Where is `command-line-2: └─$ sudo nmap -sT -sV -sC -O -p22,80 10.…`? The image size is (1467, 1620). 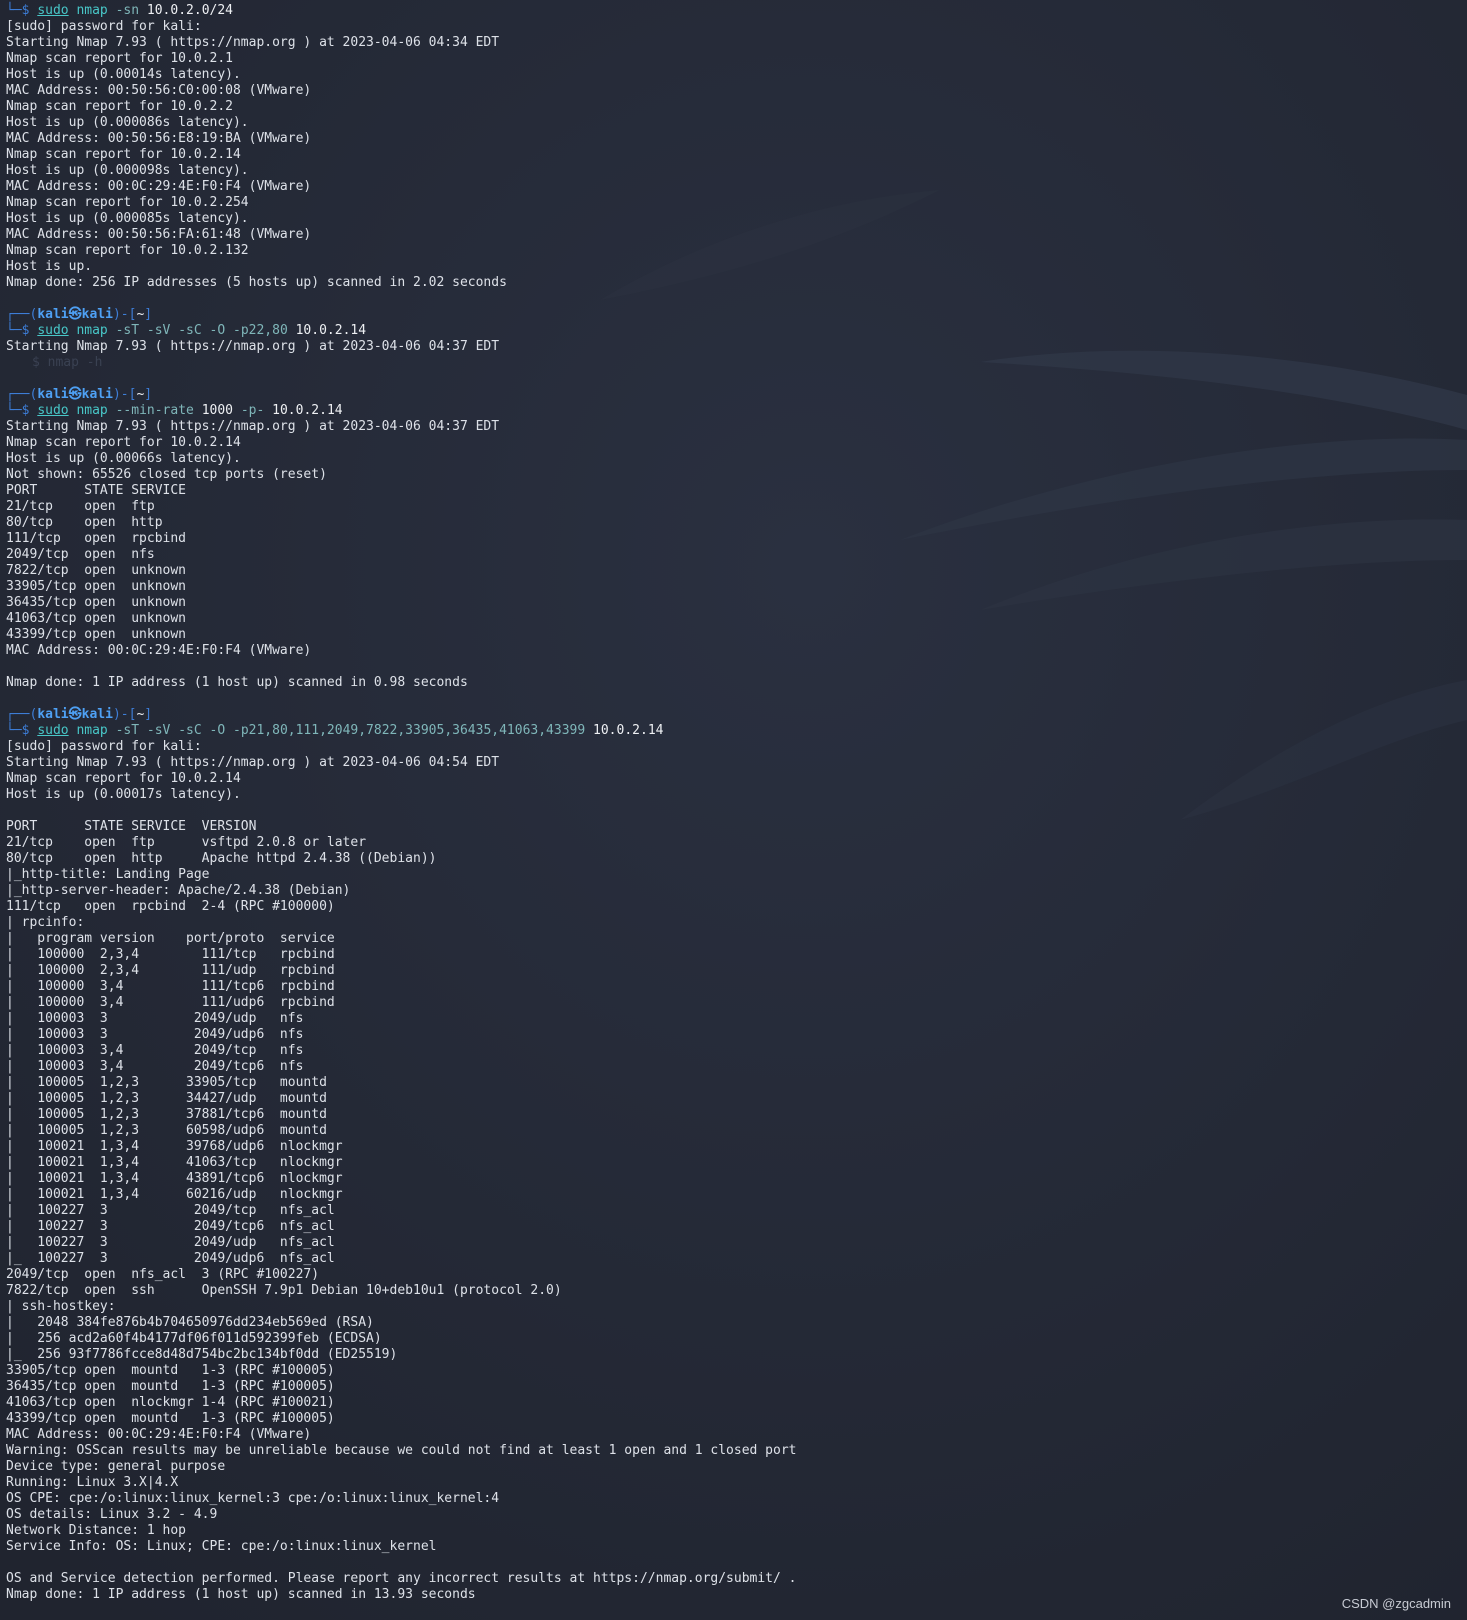 command-line-2: └─$ sudo nmap -sT -sV -sC -O -p22,80 10.… is located at coordinates (186, 330).